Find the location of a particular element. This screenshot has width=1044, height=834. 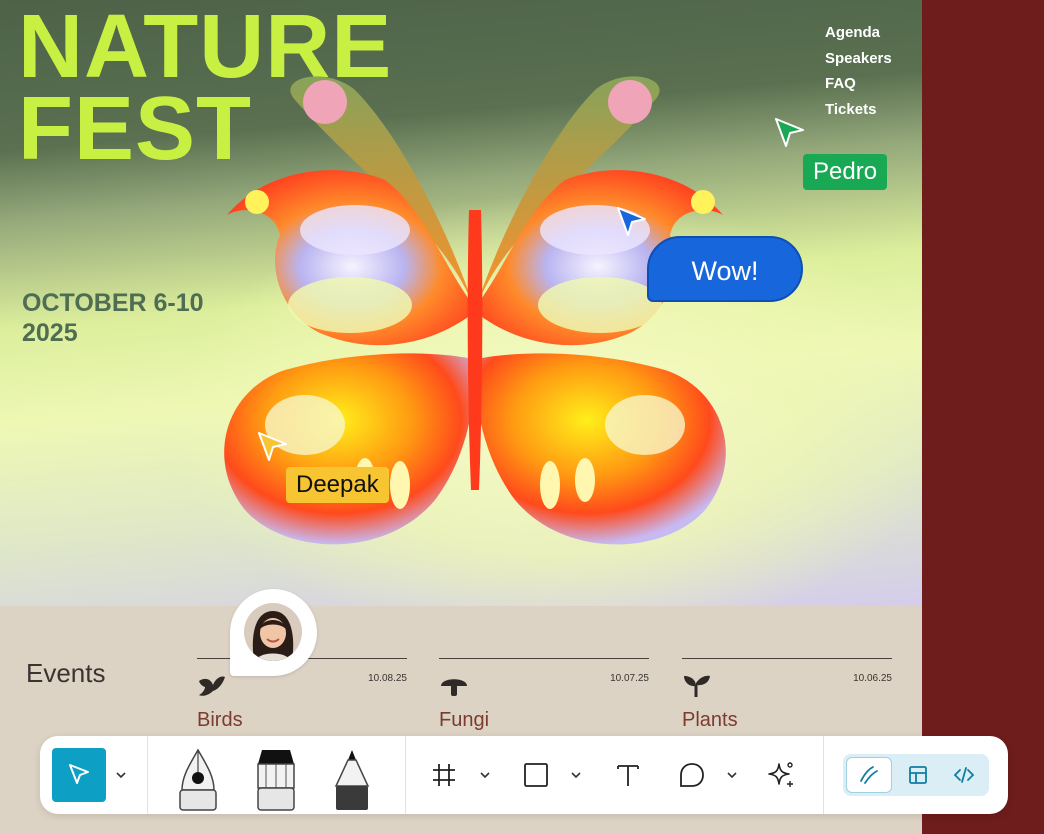

draw-mode-icon is located at coordinates (869, 775).